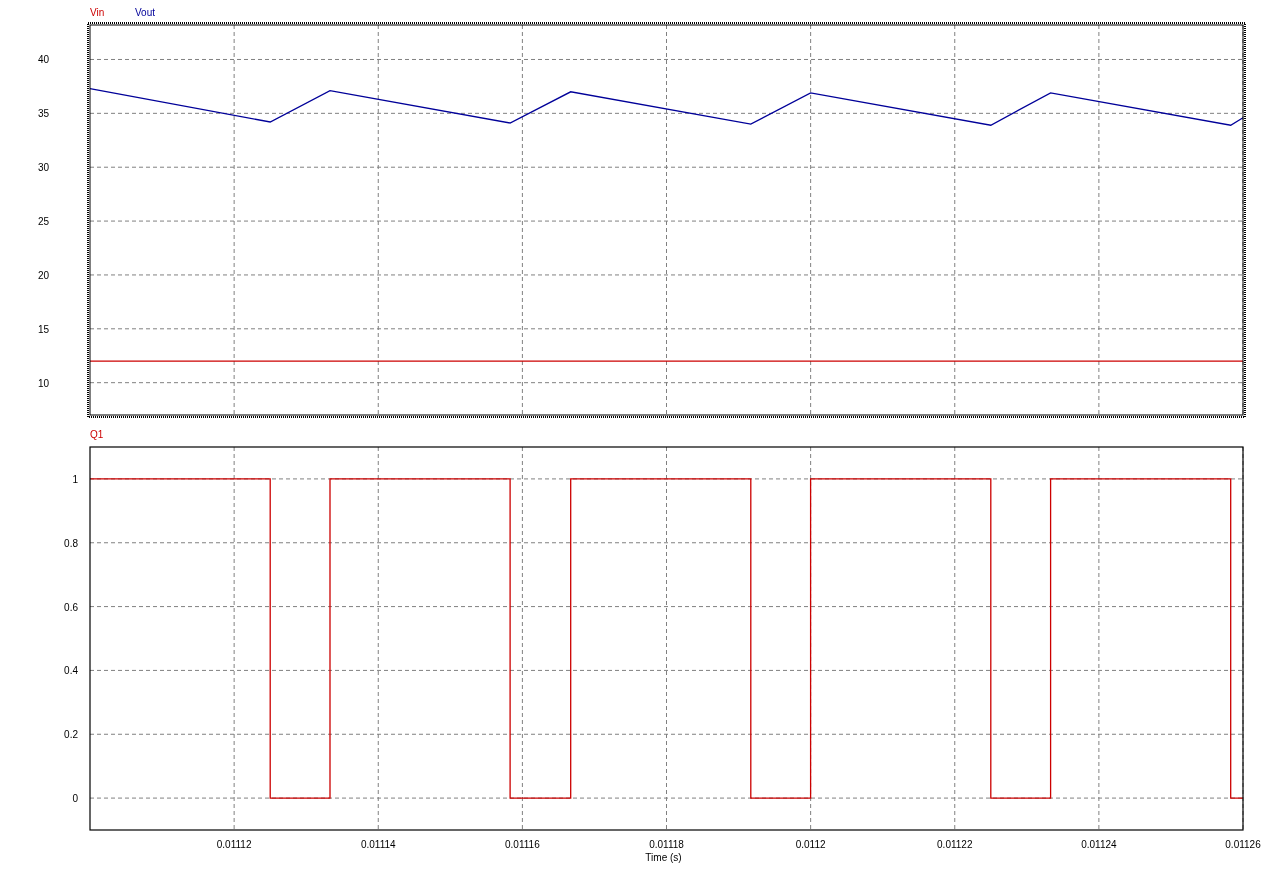 The height and width of the screenshot is (881, 1271). Describe the element at coordinates (234, 844) in the screenshot. I see `x-tick-label: 0.01112` at that location.